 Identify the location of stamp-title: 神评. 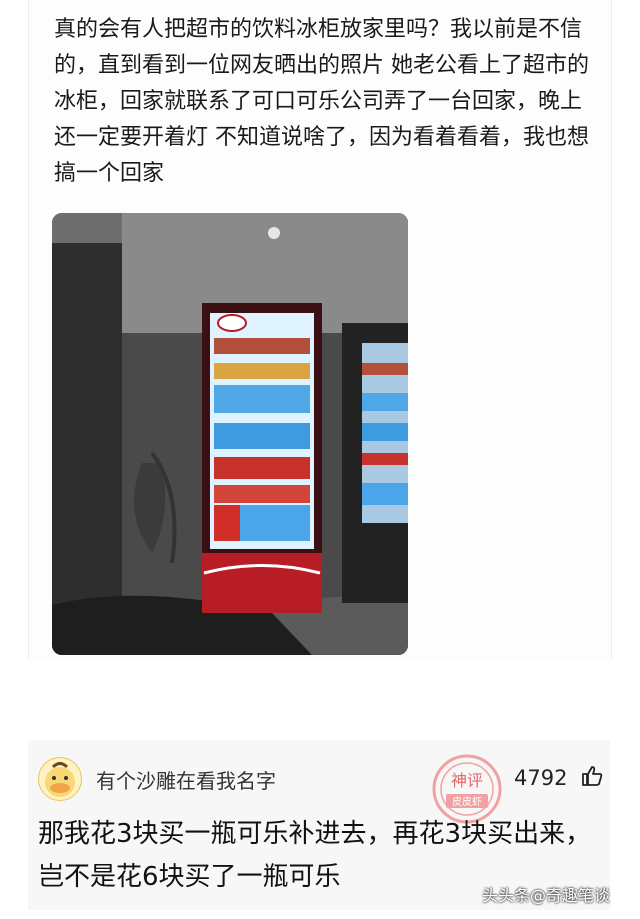
(467, 780).